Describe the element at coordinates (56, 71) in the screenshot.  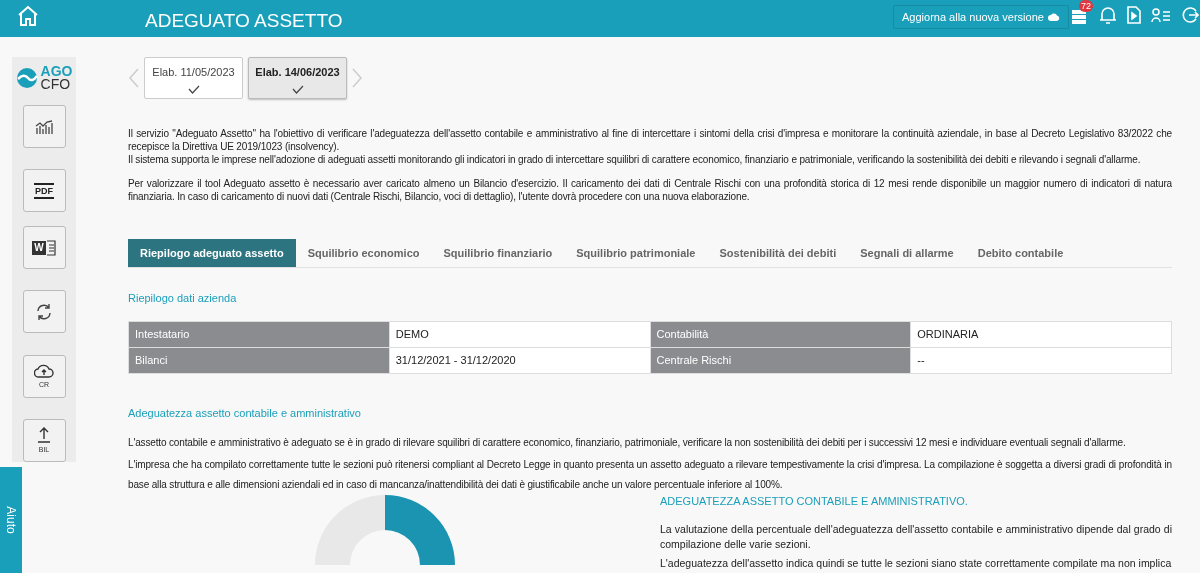
I see `logo-text: AGO` at that location.